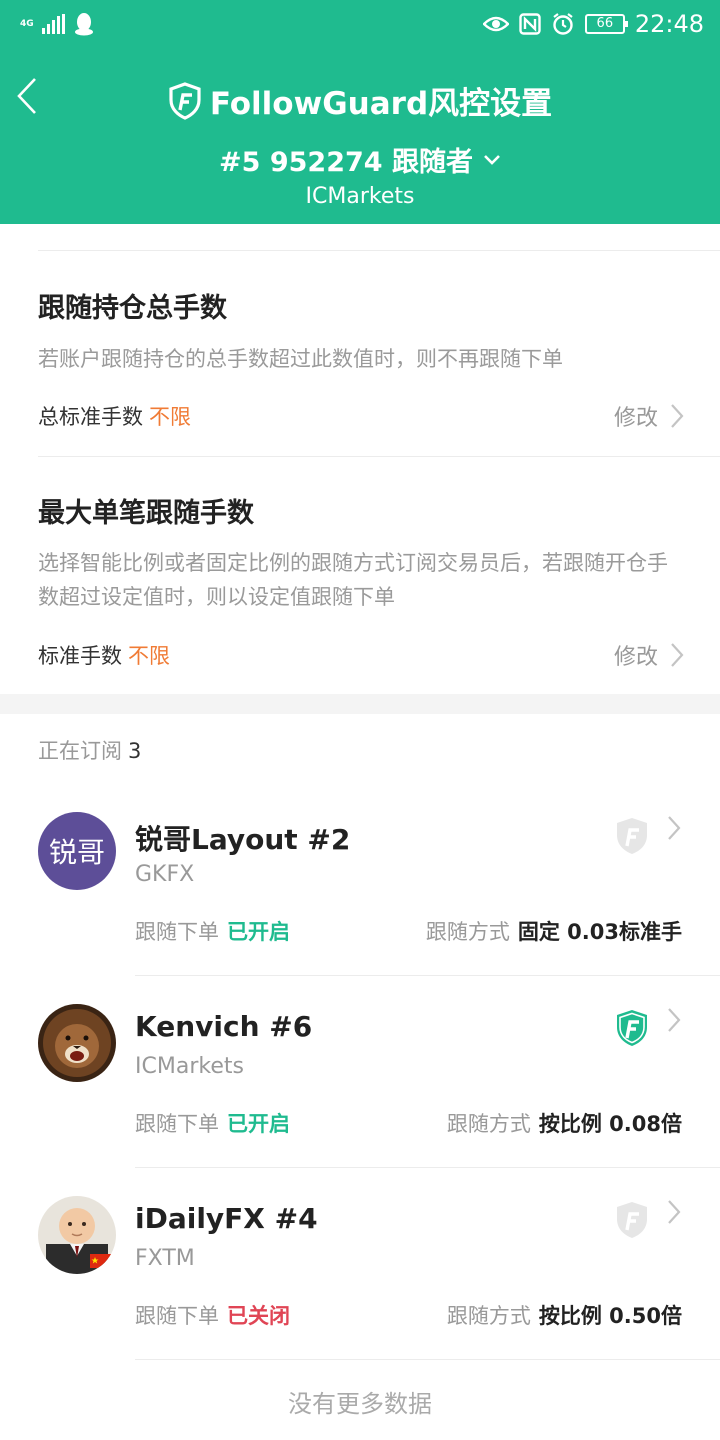  Describe the element at coordinates (610, 1124) in the screenshot. I see `follow-mode-value: 按比例 0.08倍` at that location.